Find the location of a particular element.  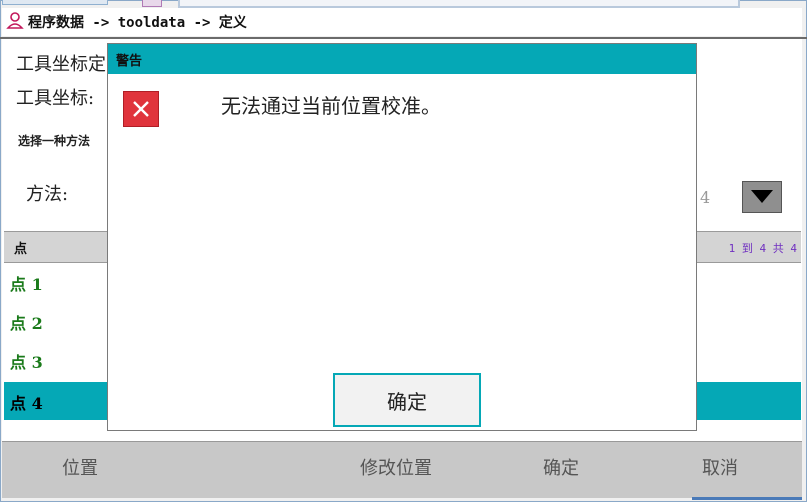

title-bar: 程序数据 -> tooldata -> 定义 is located at coordinates (402, 22).